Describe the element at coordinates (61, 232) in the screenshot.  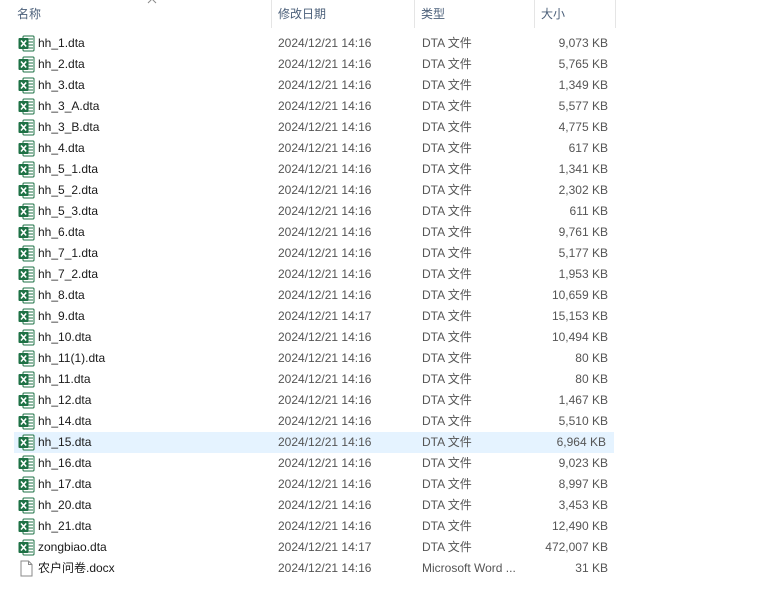
I see `file-name: hh_6.dta` at that location.